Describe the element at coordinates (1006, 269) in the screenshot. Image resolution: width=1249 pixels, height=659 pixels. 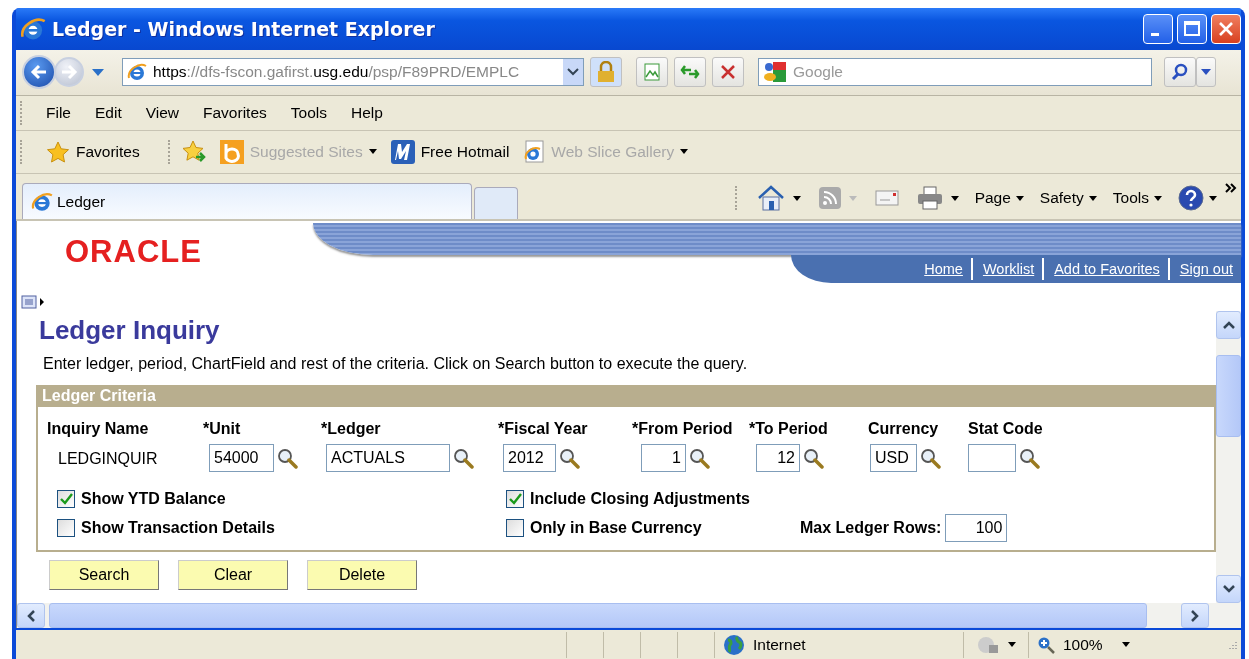
I see `header-link: Worklist` at that location.